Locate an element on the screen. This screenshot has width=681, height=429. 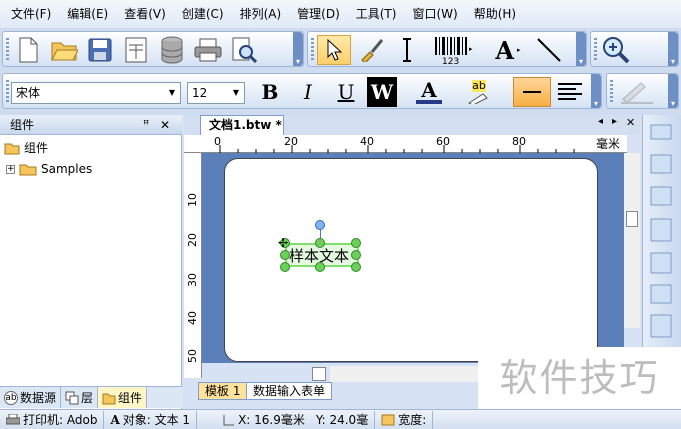
vertical-scrollbar is located at coordinates (632, 240).